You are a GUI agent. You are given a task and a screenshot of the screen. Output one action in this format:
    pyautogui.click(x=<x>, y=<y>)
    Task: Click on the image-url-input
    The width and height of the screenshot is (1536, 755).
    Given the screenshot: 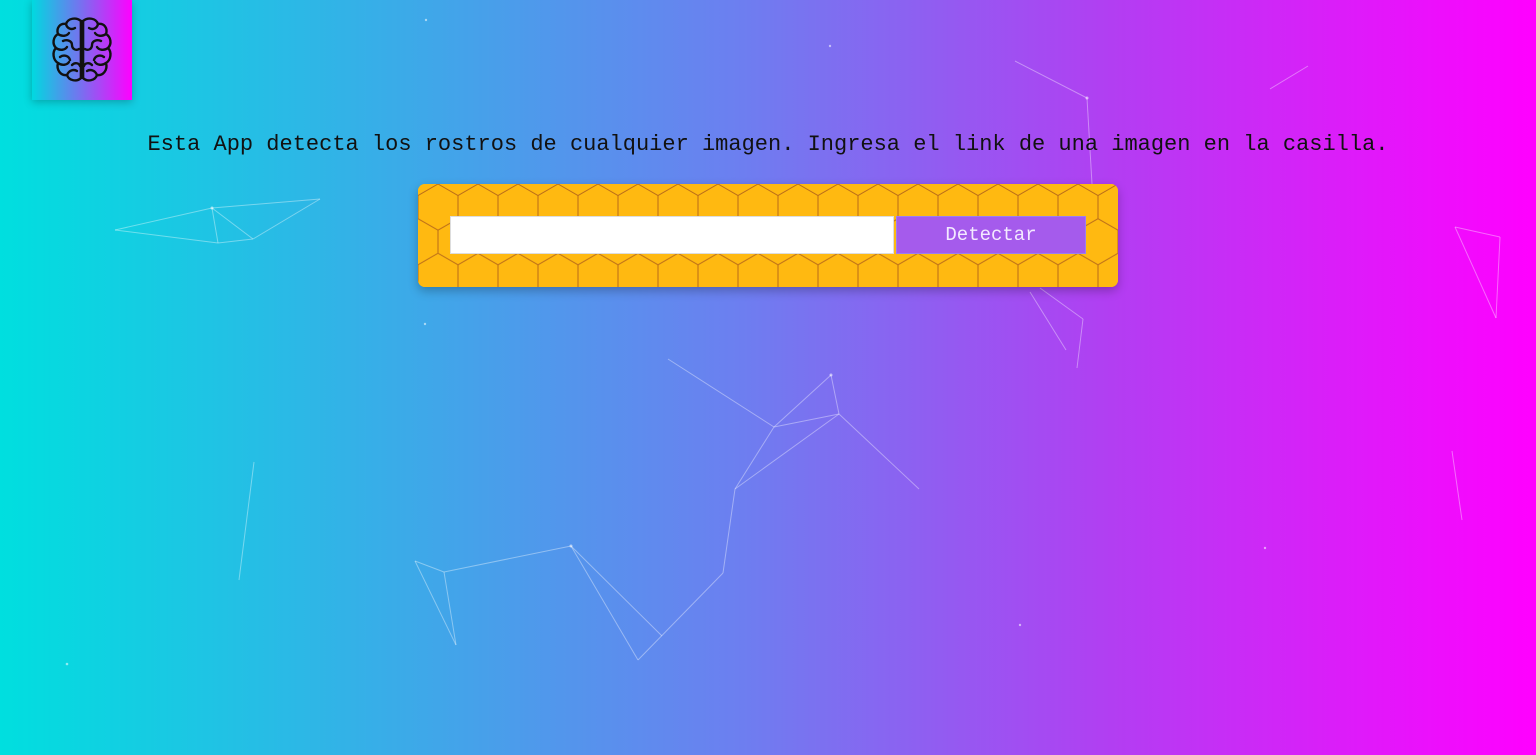 What is the action you would take?
    pyautogui.click(x=672, y=235)
    